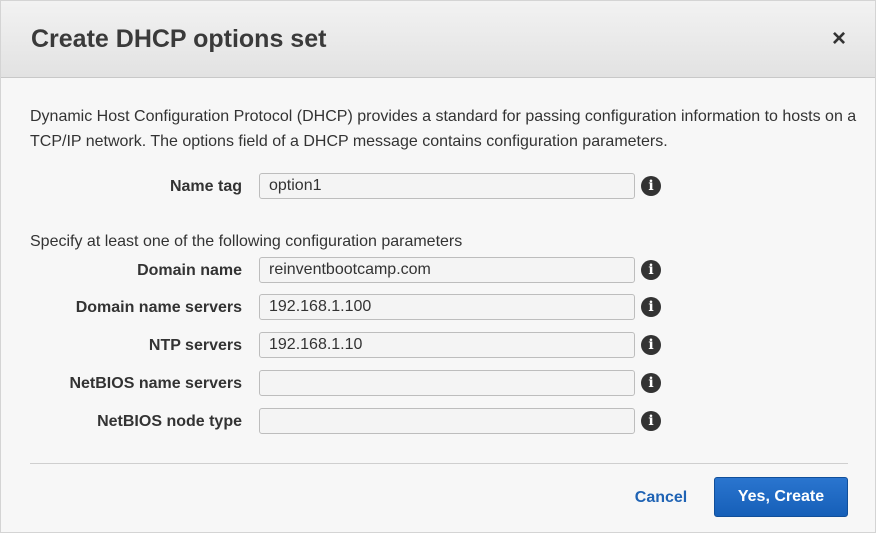 This screenshot has height=533, width=876. Describe the element at coordinates (781, 497) in the screenshot. I see `yes-create-button: Yes, Create` at that location.